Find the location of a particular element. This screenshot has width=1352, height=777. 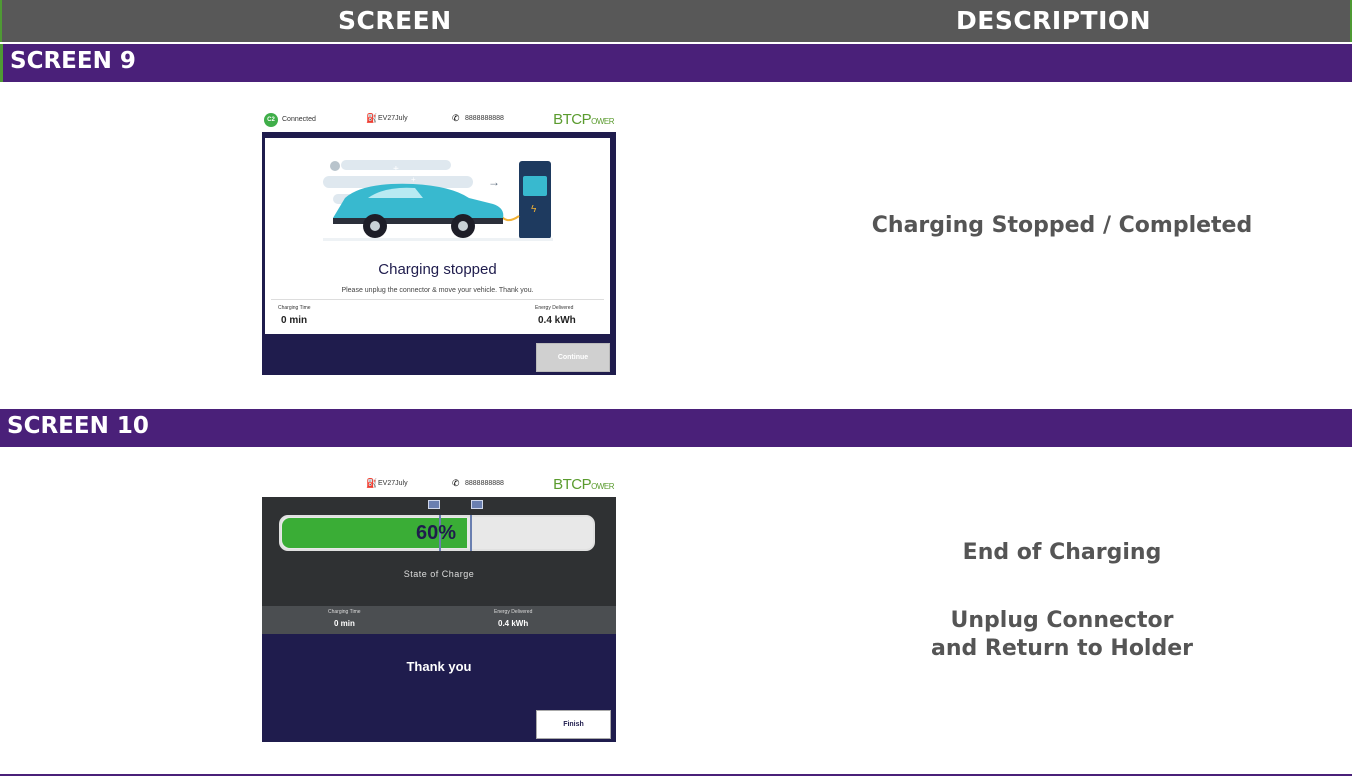

soc-progress-bar: 60% is located at coordinates (437, 533).